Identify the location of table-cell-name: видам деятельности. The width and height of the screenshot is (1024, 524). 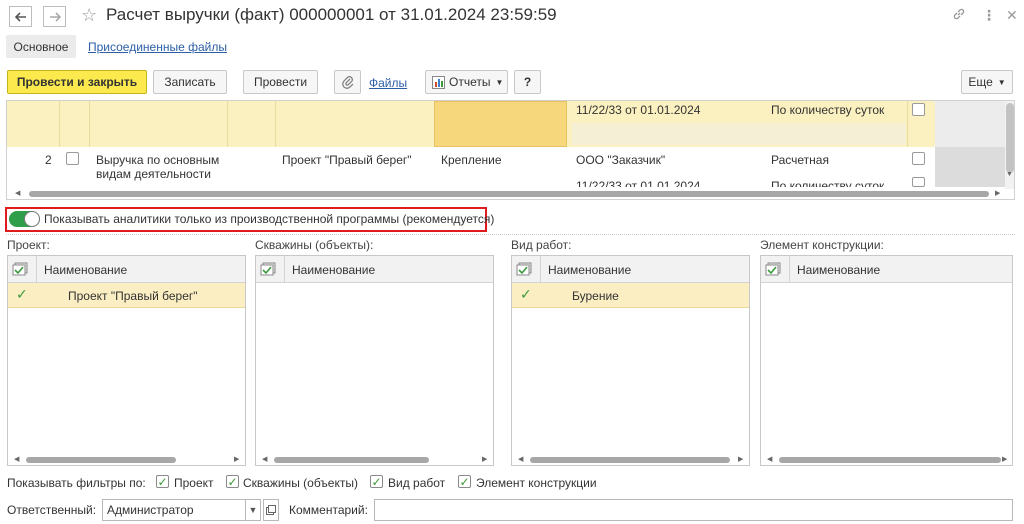
(153, 174).